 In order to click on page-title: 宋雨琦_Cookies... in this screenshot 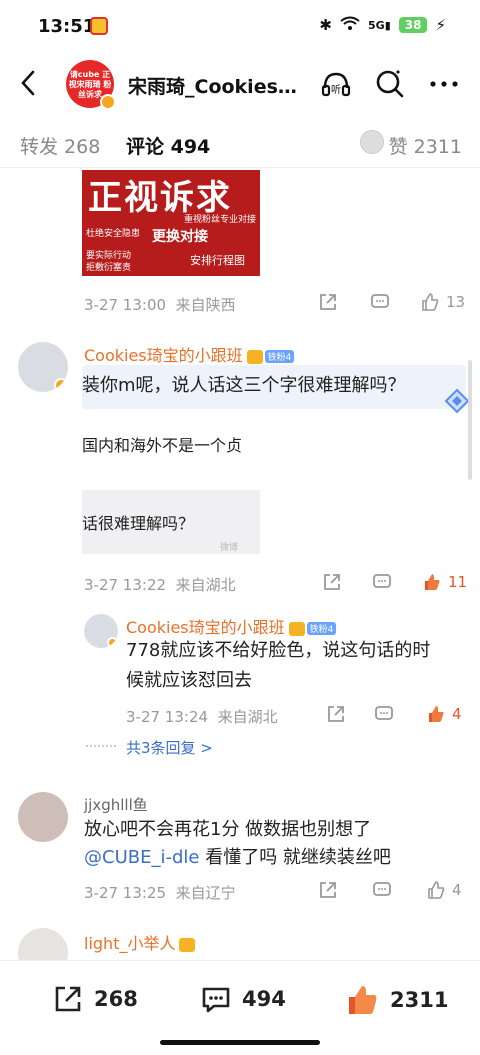, I will do `click(213, 85)`.